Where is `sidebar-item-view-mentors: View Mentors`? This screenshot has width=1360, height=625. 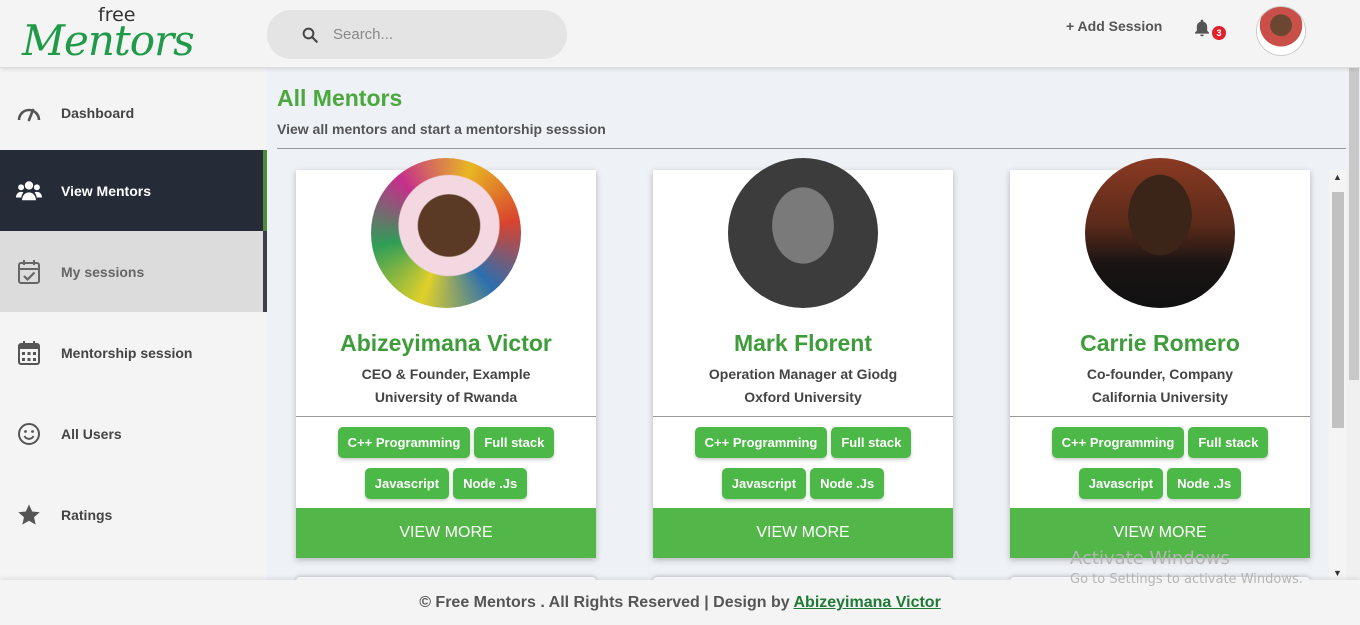
sidebar-item-view-mentors: View Mentors is located at coordinates (133, 190).